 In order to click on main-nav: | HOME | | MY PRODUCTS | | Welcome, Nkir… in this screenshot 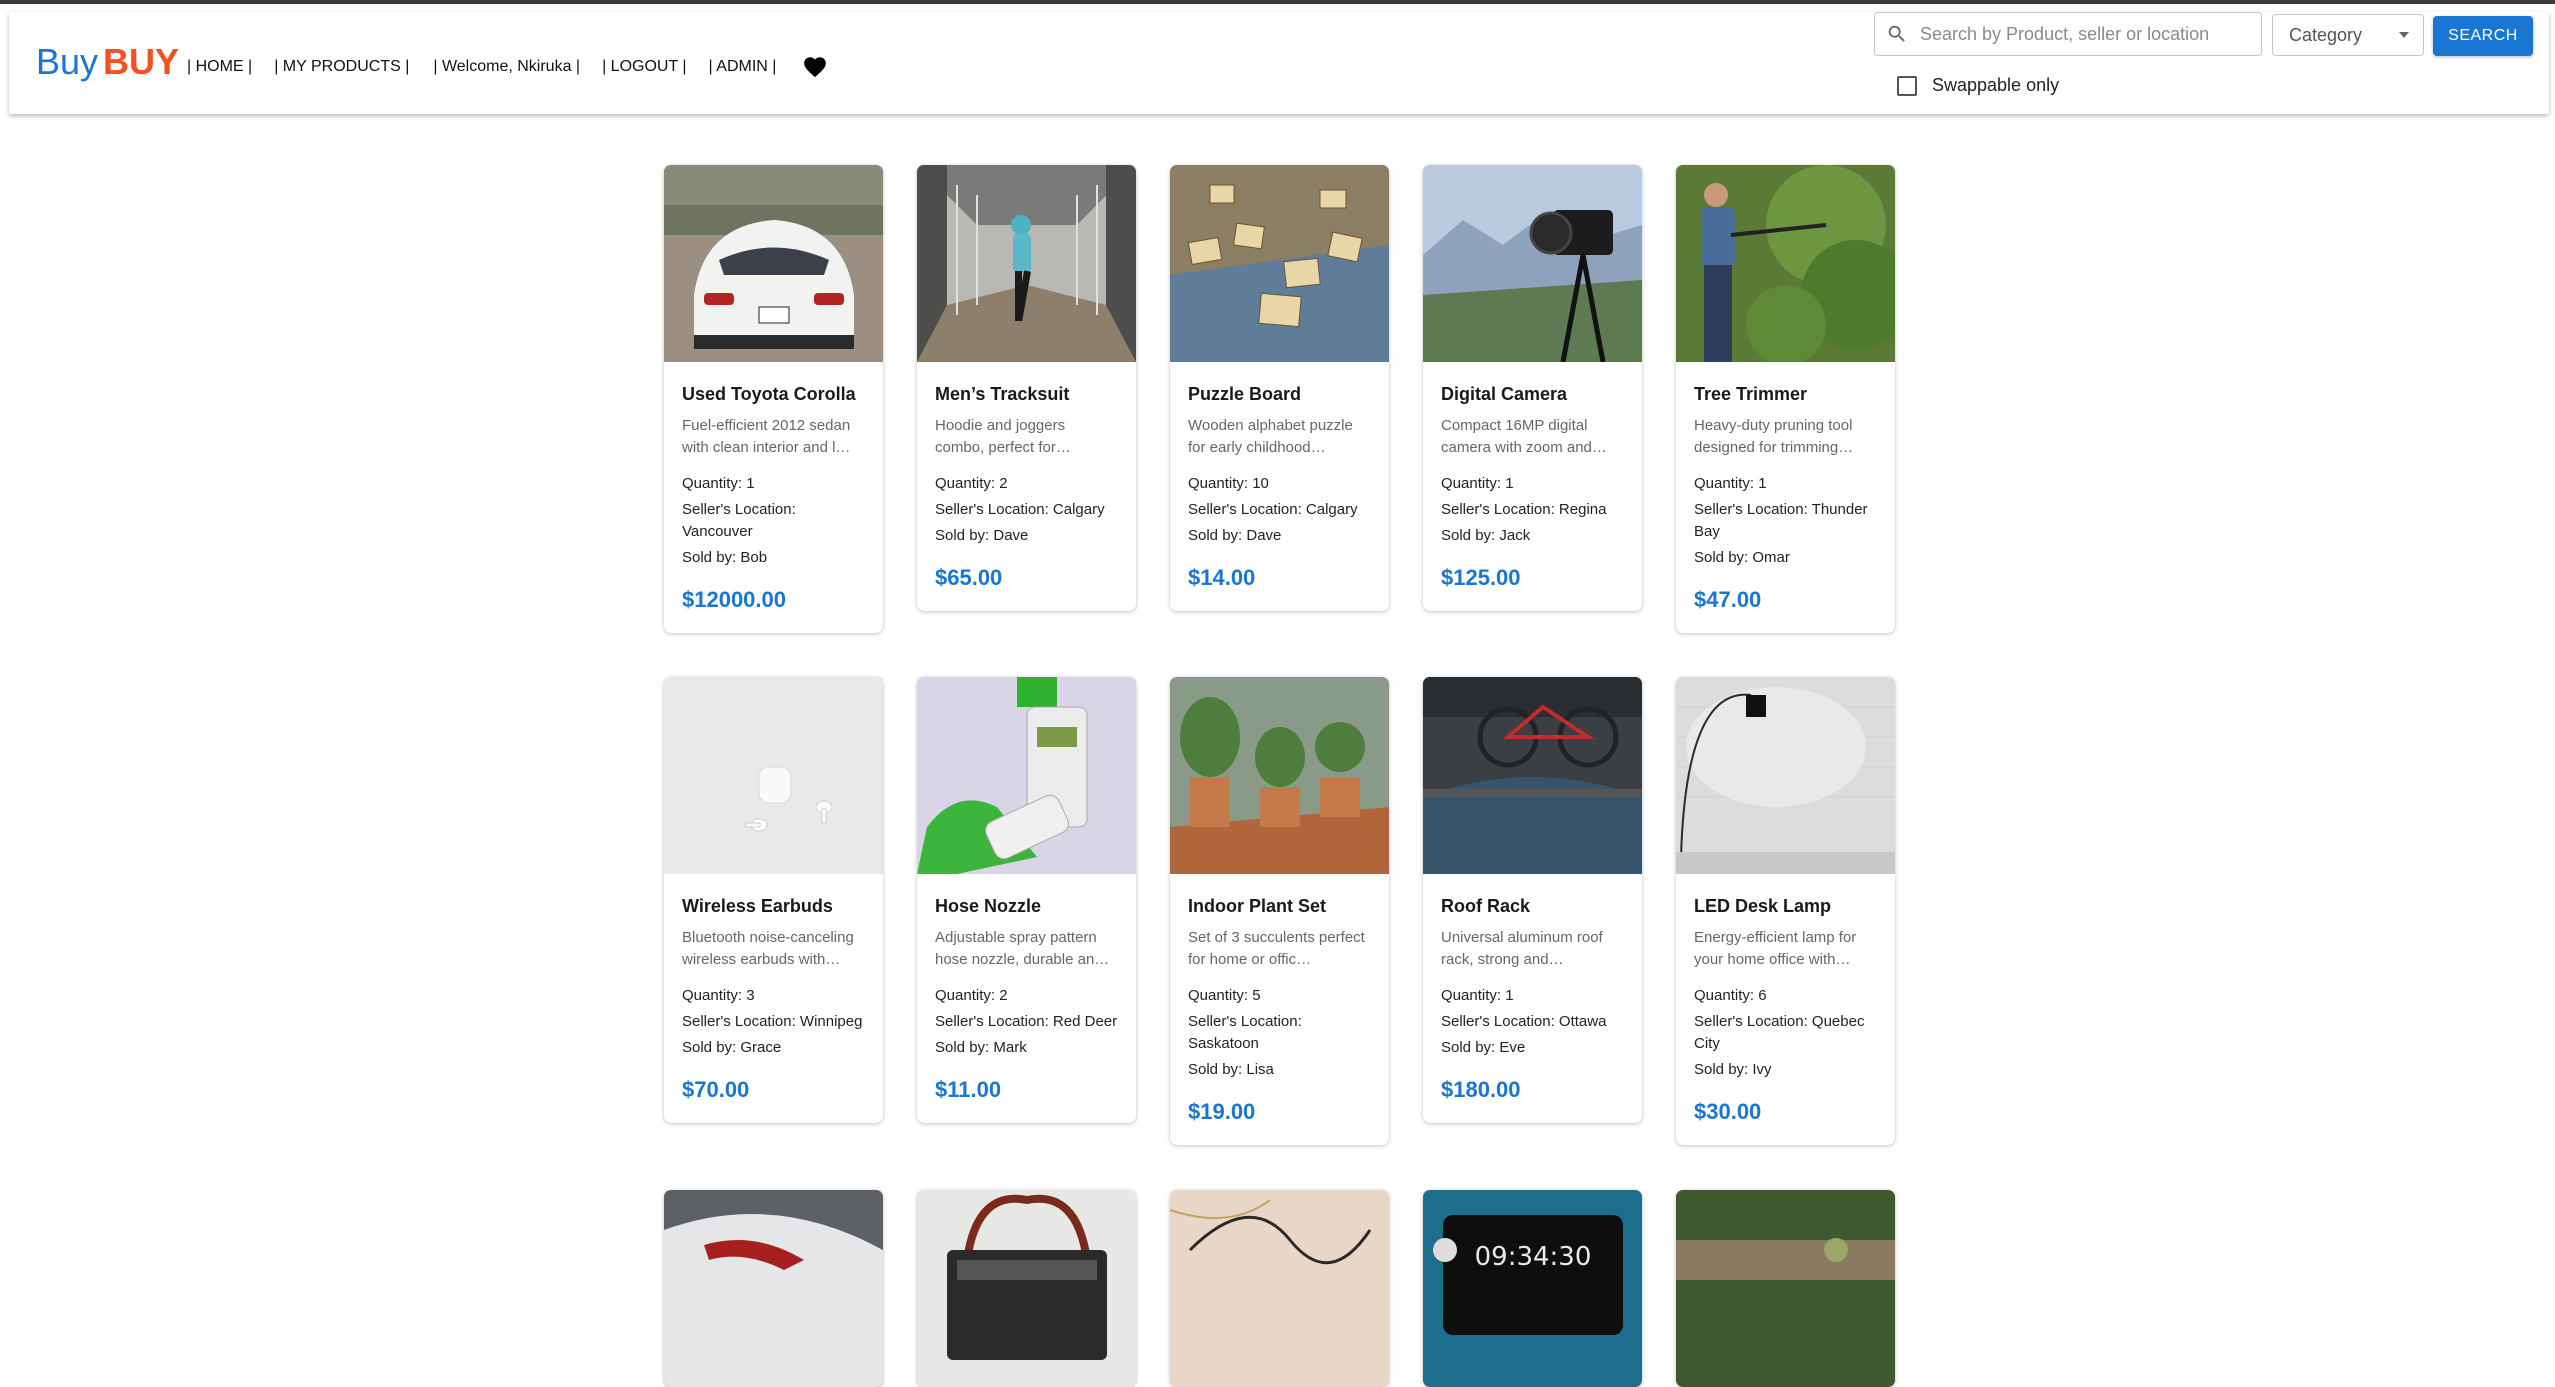, I will do `click(507, 67)`.